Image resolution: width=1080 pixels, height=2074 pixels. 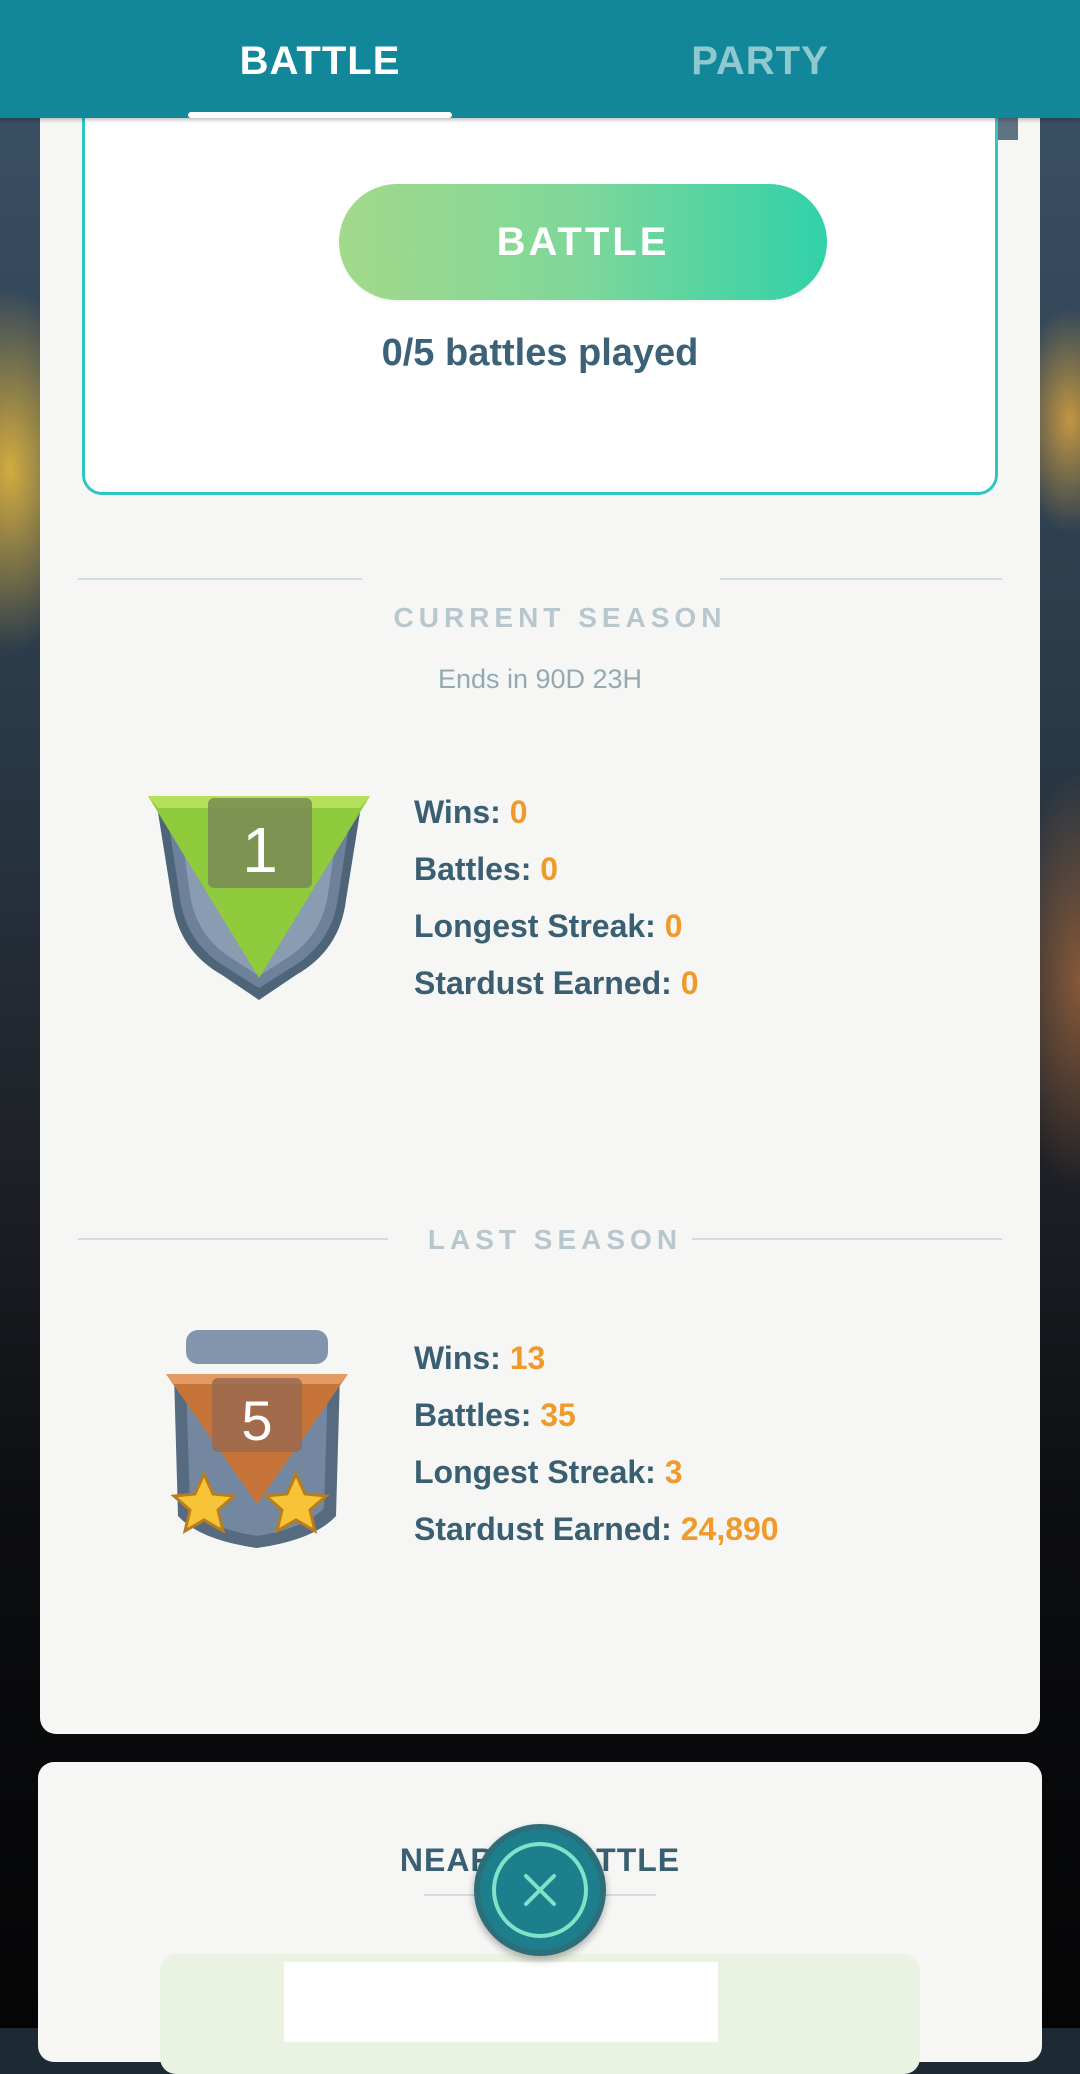 What do you see at coordinates (540, 59) in the screenshot?
I see `top-tab-bar: BATTLE PARTY` at bounding box center [540, 59].